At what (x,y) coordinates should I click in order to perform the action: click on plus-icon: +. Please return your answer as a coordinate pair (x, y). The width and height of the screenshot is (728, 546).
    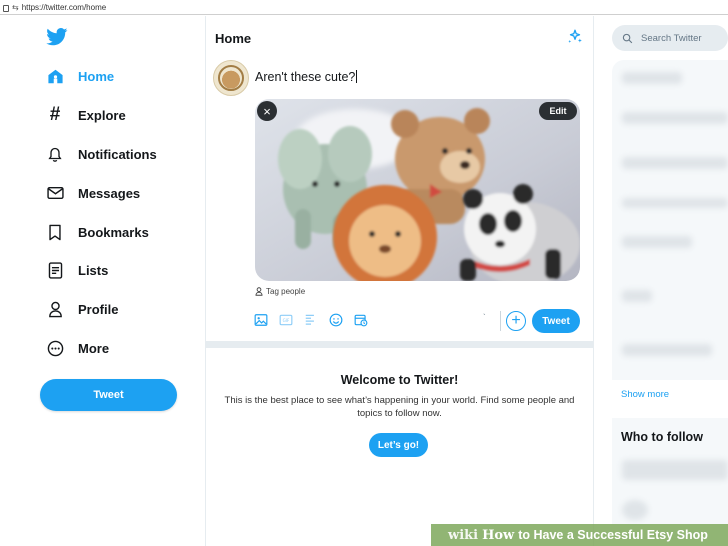
    Looking at the image, I should click on (516, 320).